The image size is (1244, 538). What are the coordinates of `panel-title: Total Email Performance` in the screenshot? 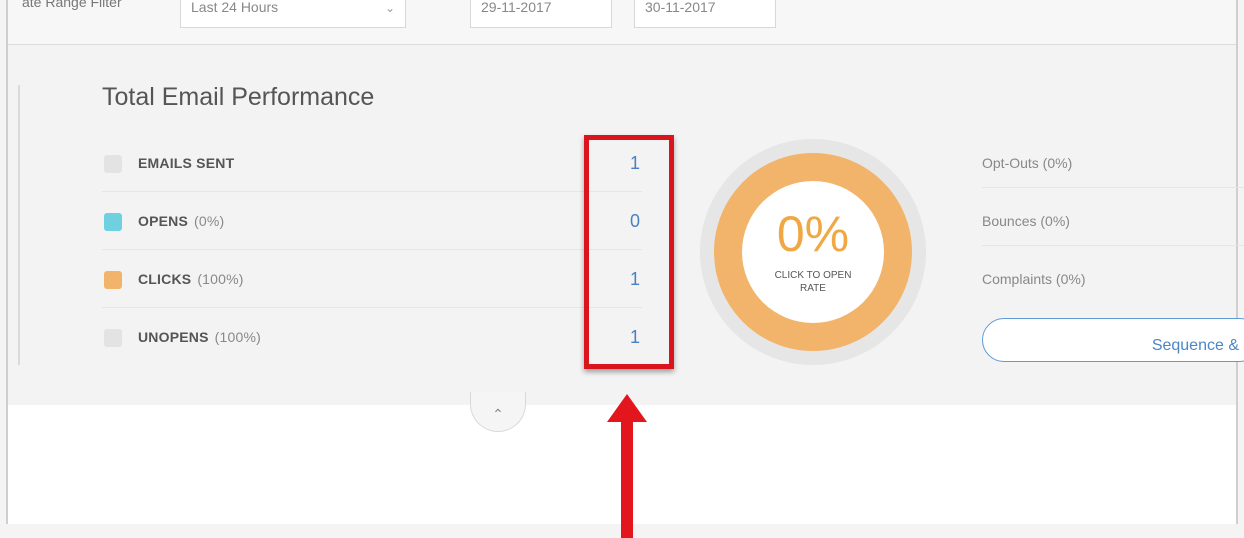 It's located at (238, 97).